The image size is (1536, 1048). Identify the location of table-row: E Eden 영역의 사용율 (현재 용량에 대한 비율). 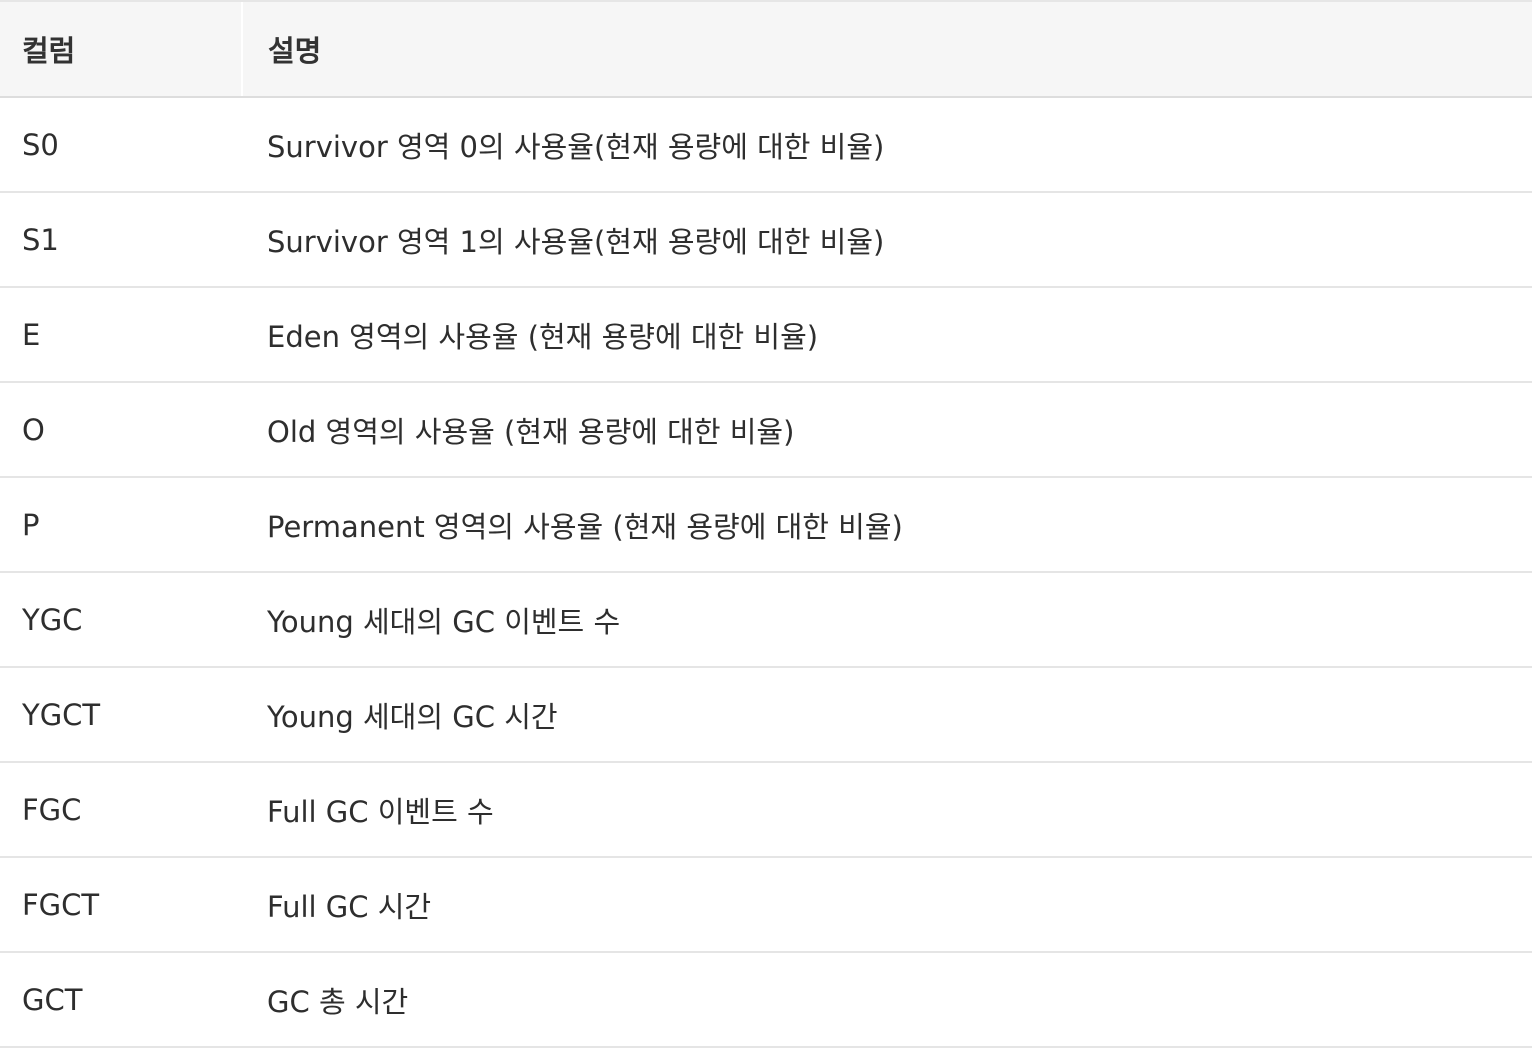
(766, 335).